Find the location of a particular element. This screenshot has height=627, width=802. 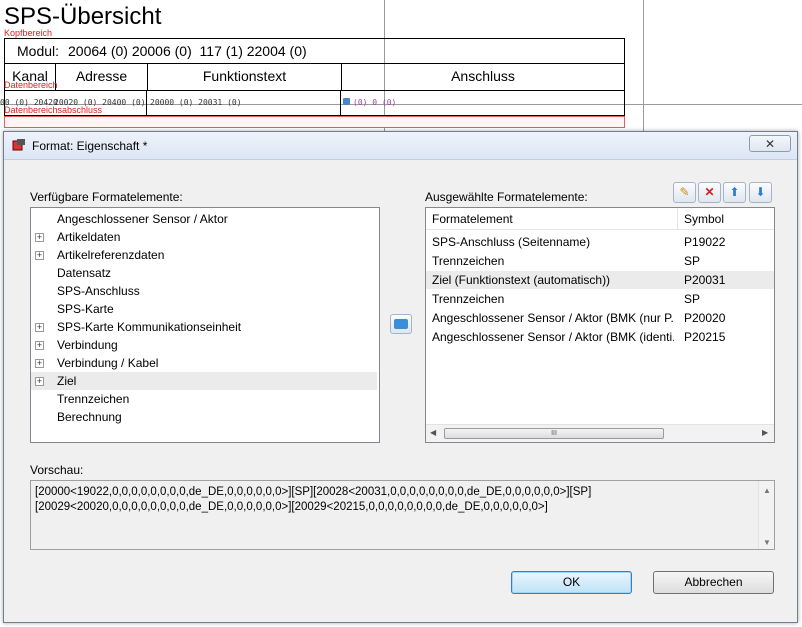

available-item: + Artikeldaten is located at coordinates (204, 237).